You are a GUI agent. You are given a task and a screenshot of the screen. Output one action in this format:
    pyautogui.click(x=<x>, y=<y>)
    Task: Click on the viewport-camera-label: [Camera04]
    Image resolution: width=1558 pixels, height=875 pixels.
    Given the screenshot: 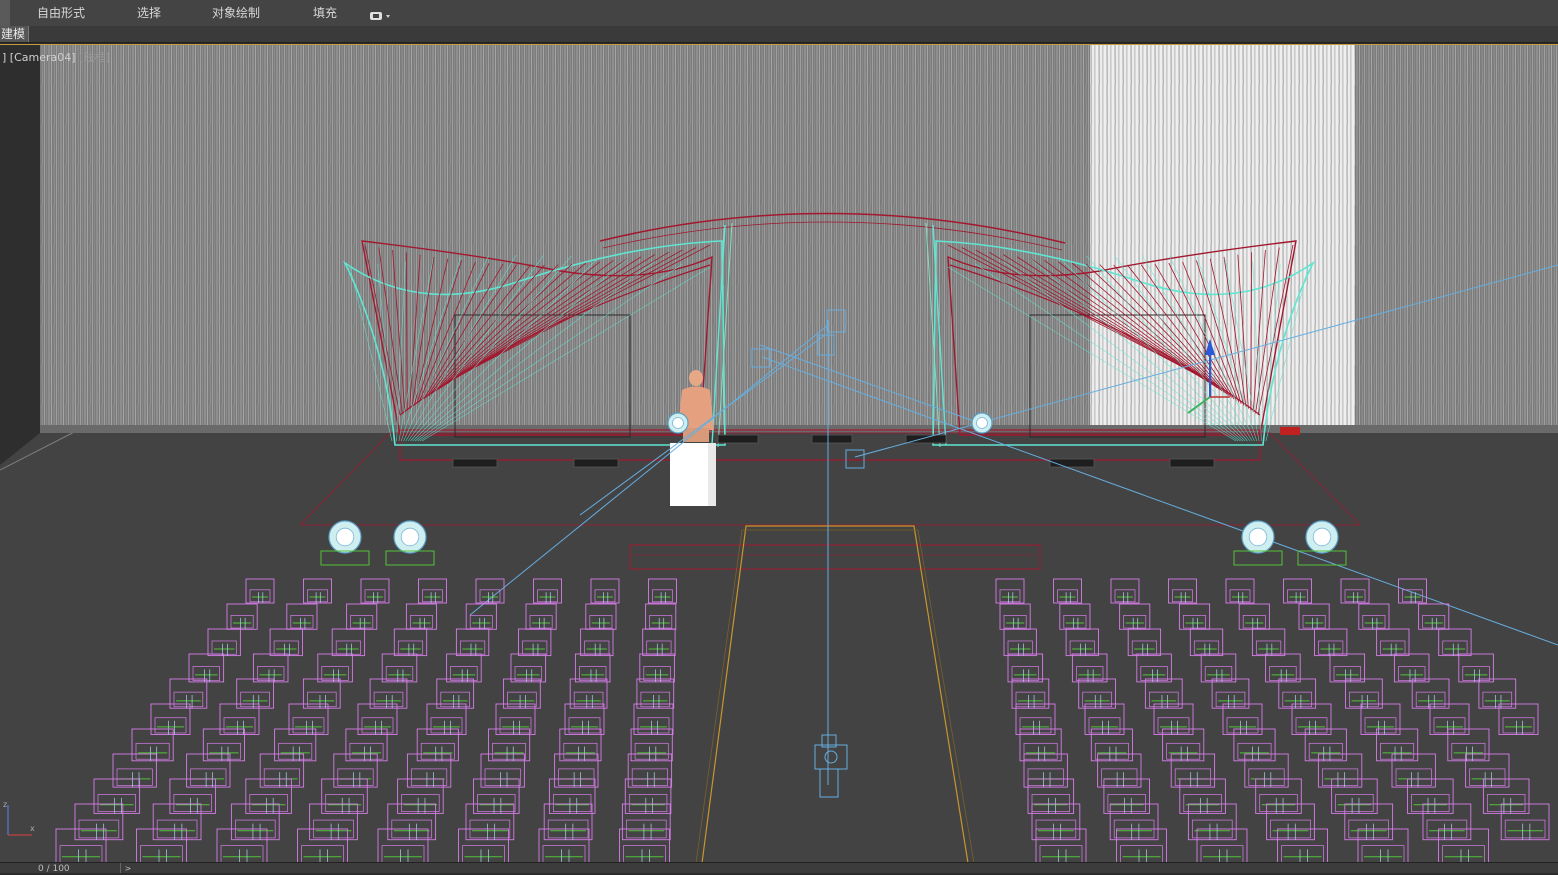 What is the action you would take?
    pyautogui.click(x=43, y=57)
    